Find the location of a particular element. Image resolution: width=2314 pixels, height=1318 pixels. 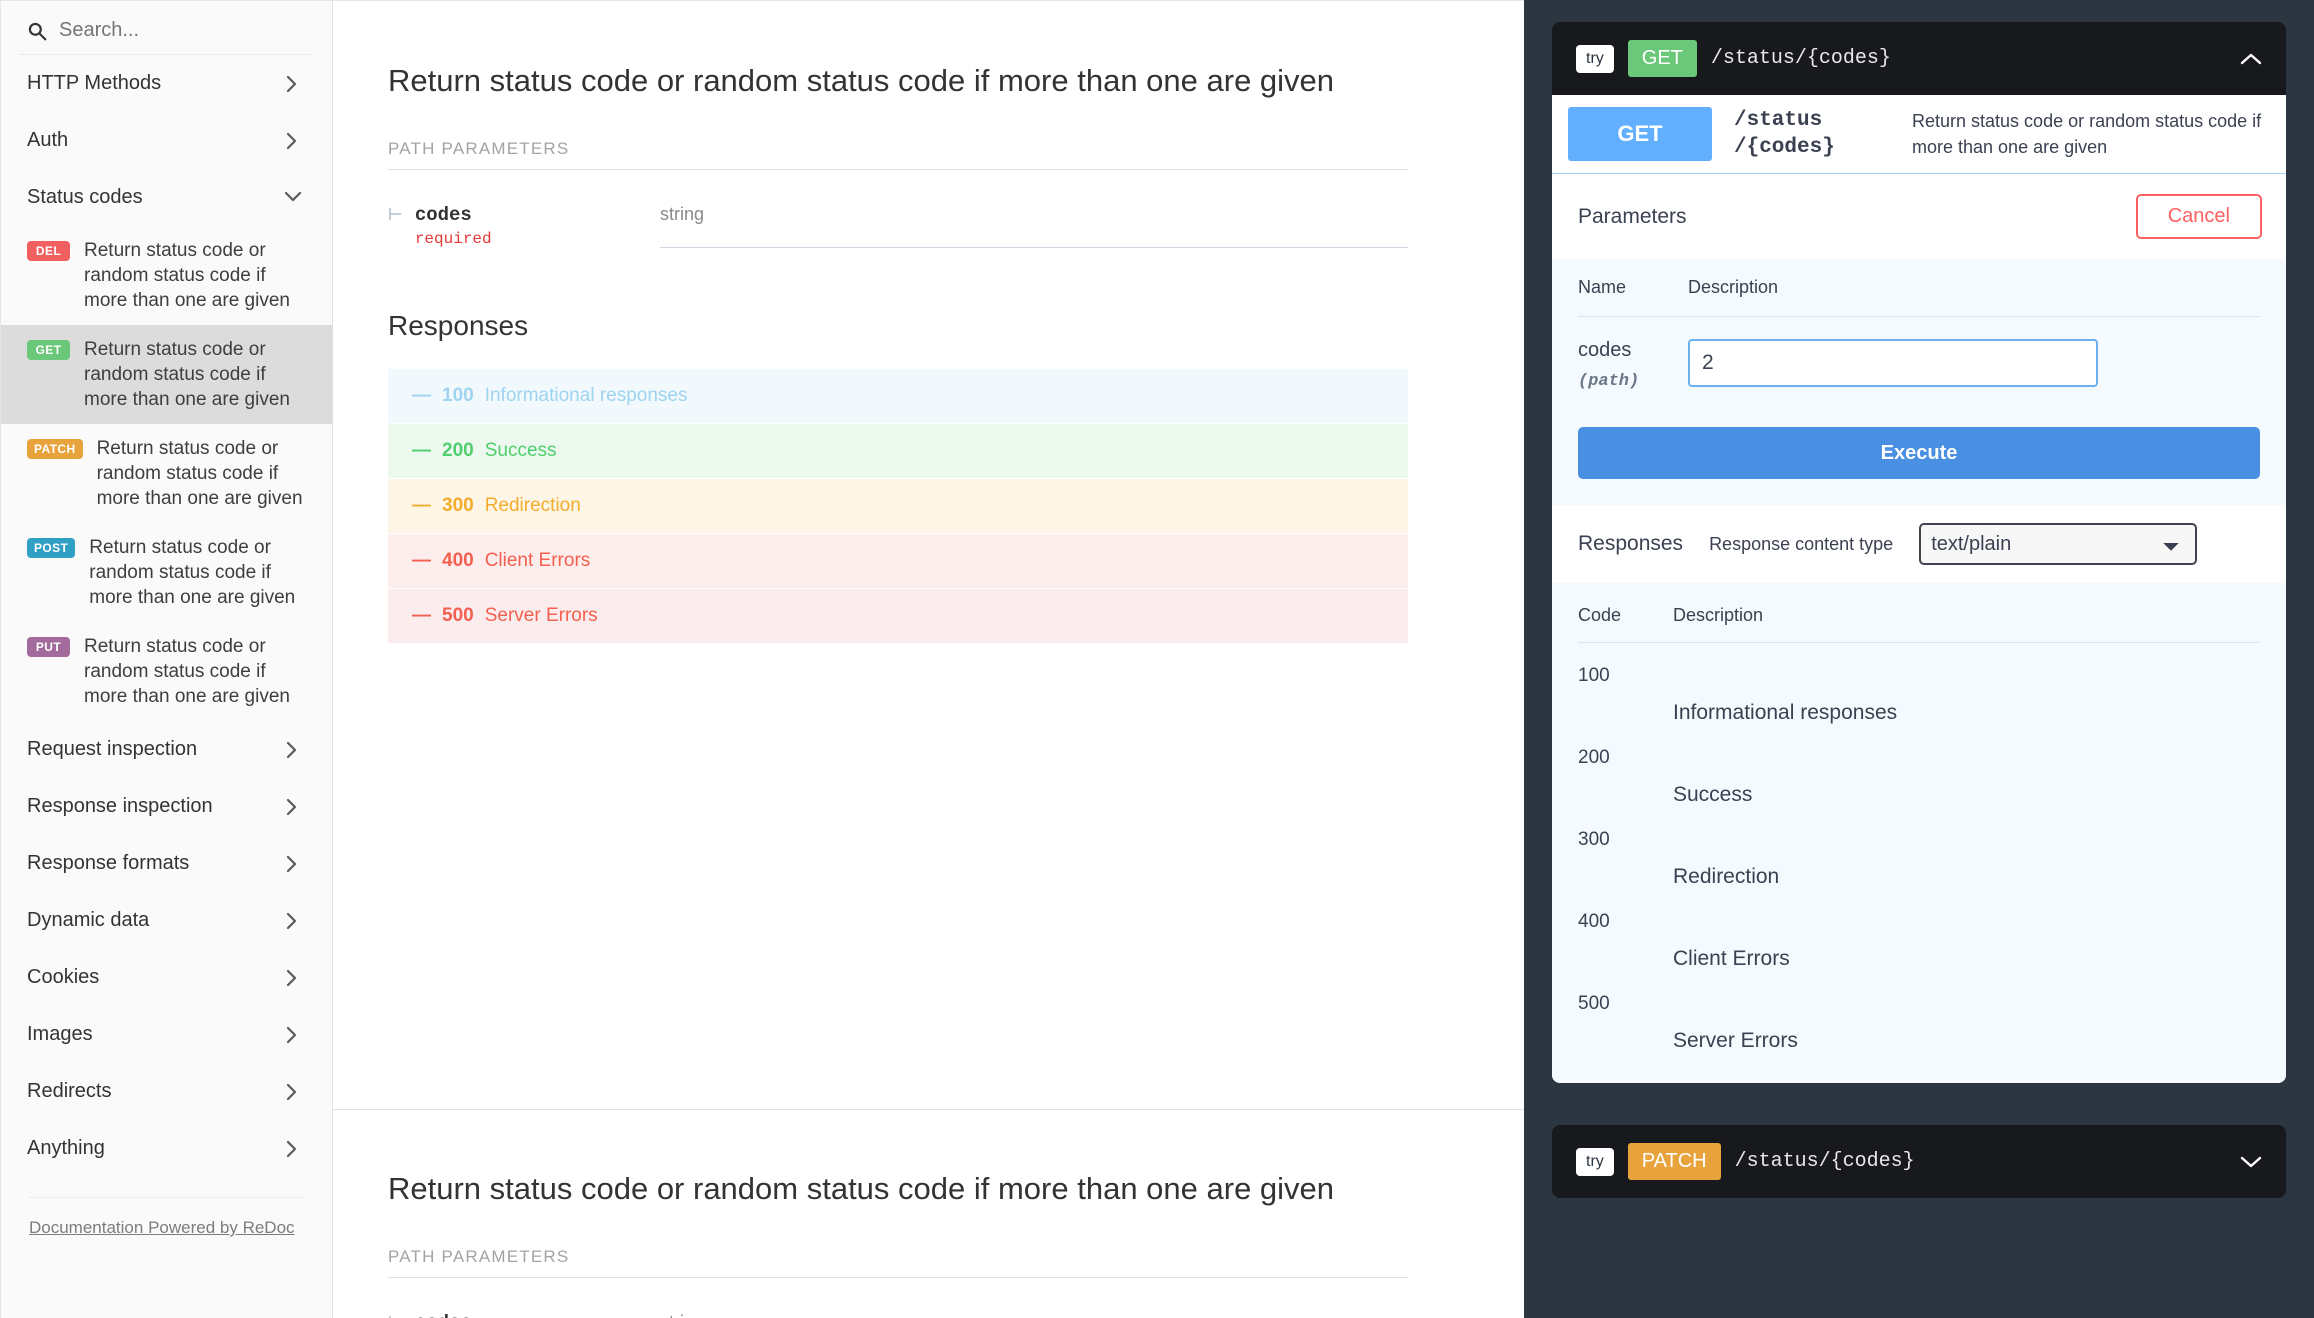

column-header-code-description: Description is located at coordinates (1718, 615).